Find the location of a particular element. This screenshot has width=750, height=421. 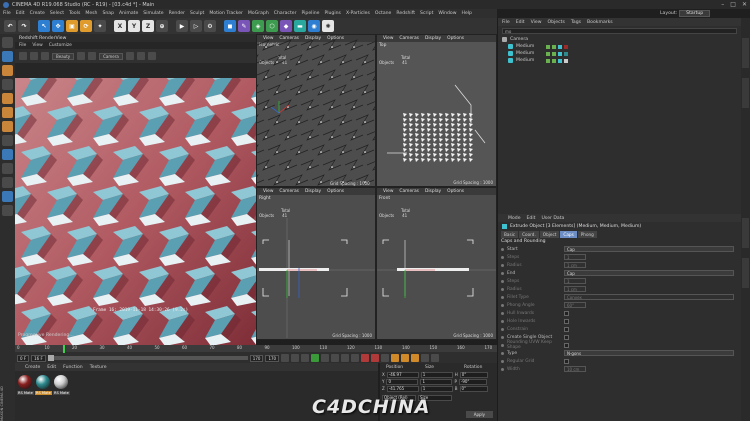

menu-script: Script is located at coordinates (426, 13).